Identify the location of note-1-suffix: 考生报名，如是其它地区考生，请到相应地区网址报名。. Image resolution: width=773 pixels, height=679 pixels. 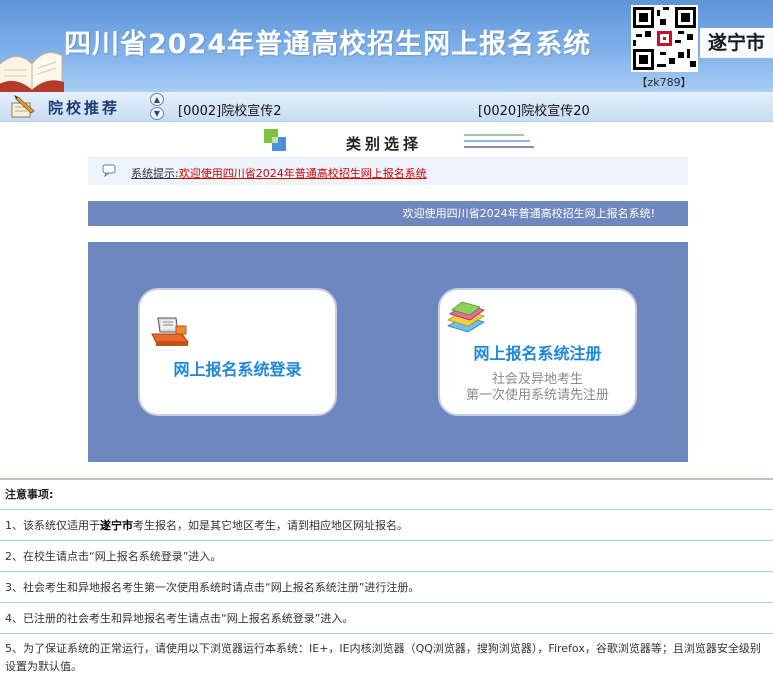
(270, 525).